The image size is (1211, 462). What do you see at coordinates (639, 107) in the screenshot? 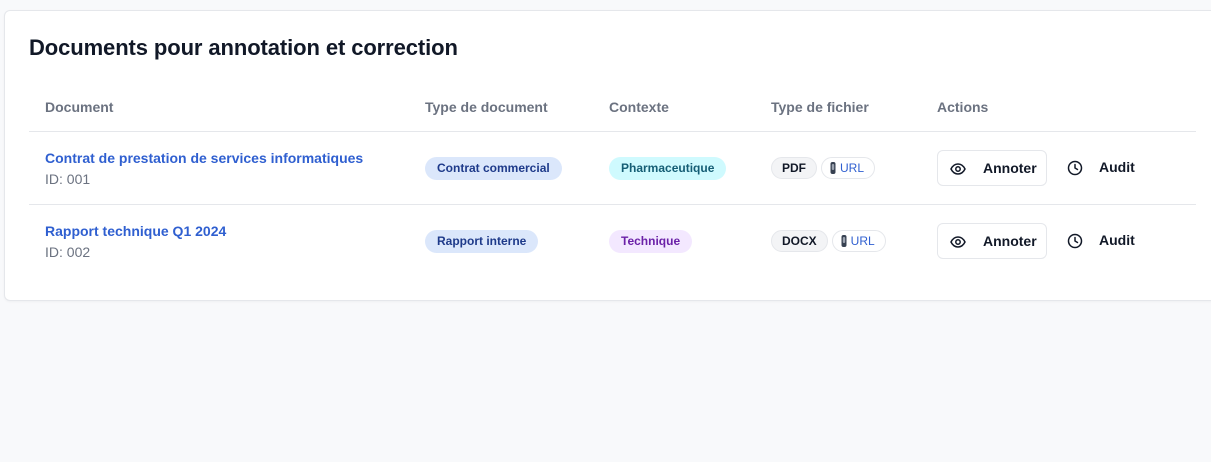
I see `header-context: Contexte` at bounding box center [639, 107].